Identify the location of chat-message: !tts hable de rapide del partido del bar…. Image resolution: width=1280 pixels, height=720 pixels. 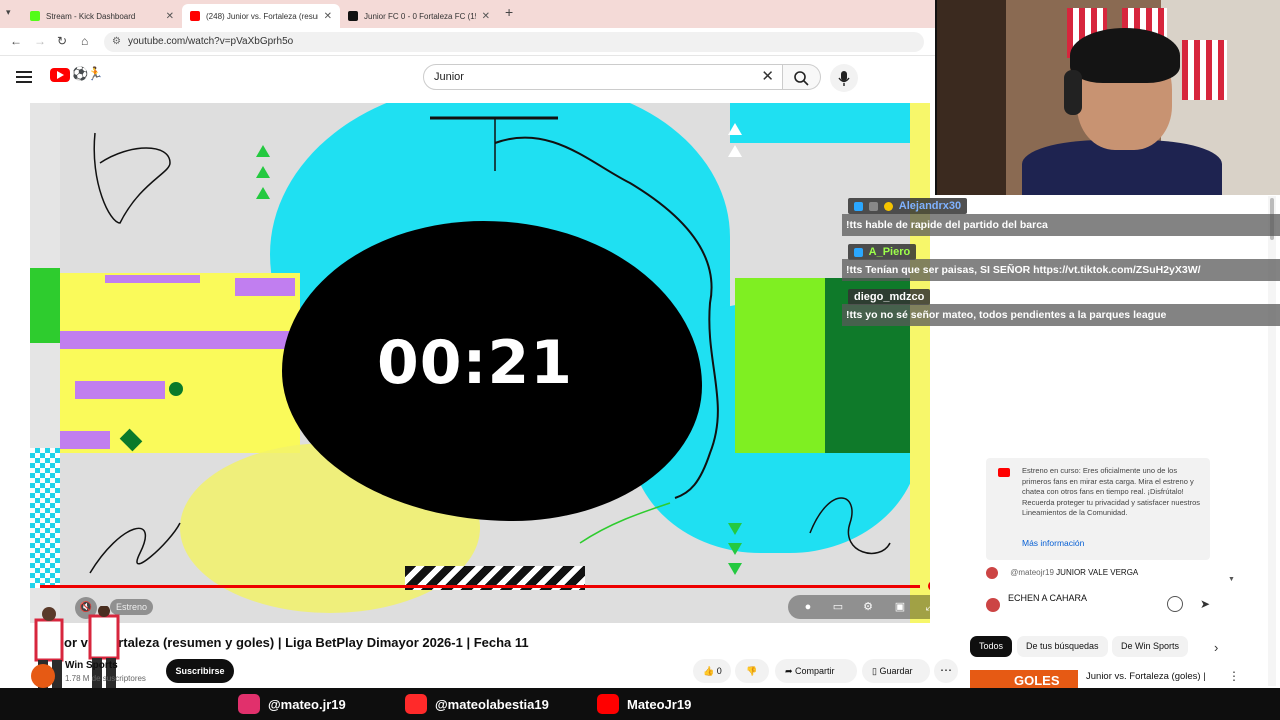
(1061, 225).